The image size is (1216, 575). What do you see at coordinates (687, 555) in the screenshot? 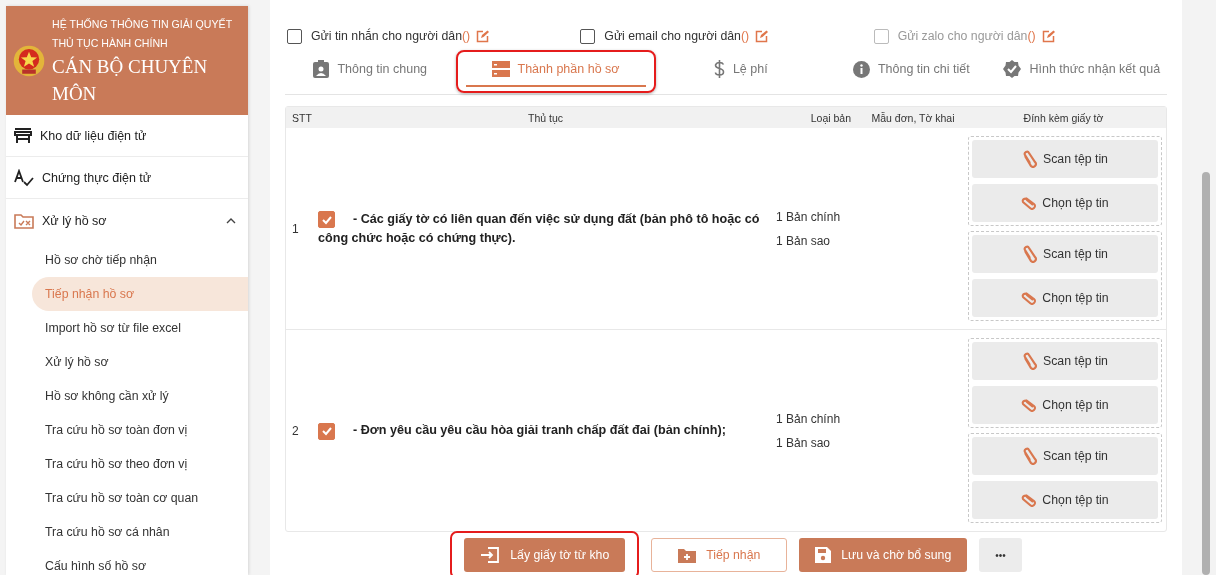
I see `folder-plus-icon` at bounding box center [687, 555].